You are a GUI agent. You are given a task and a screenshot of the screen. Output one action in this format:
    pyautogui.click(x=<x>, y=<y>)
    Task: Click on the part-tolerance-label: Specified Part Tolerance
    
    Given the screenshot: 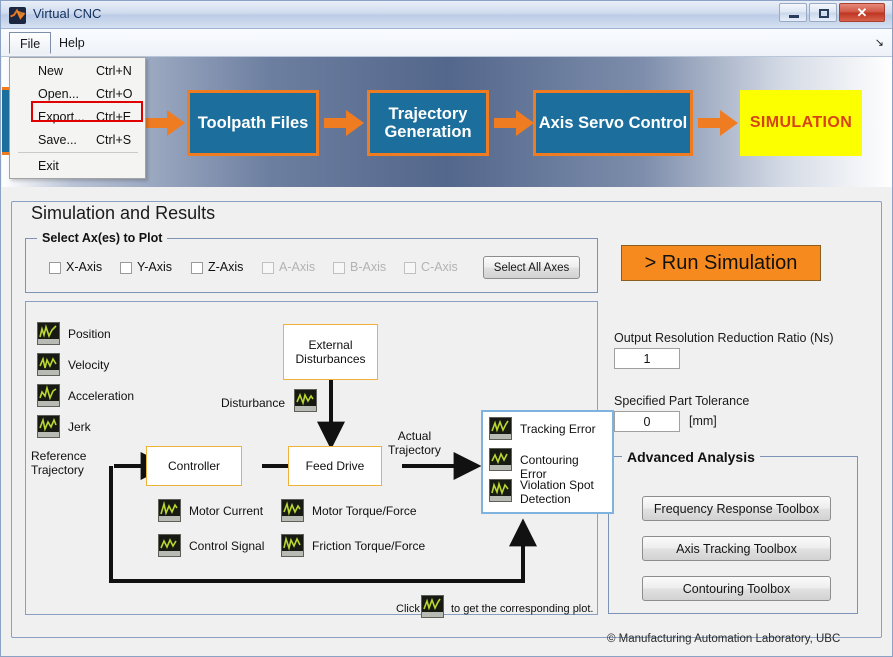 What is the action you would take?
    pyautogui.click(x=682, y=401)
    